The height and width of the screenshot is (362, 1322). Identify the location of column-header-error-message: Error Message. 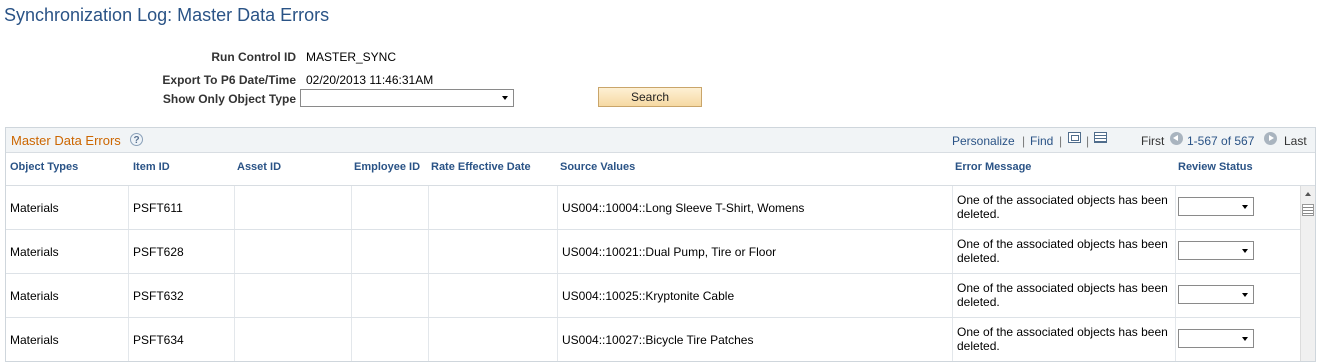
(993, 167).